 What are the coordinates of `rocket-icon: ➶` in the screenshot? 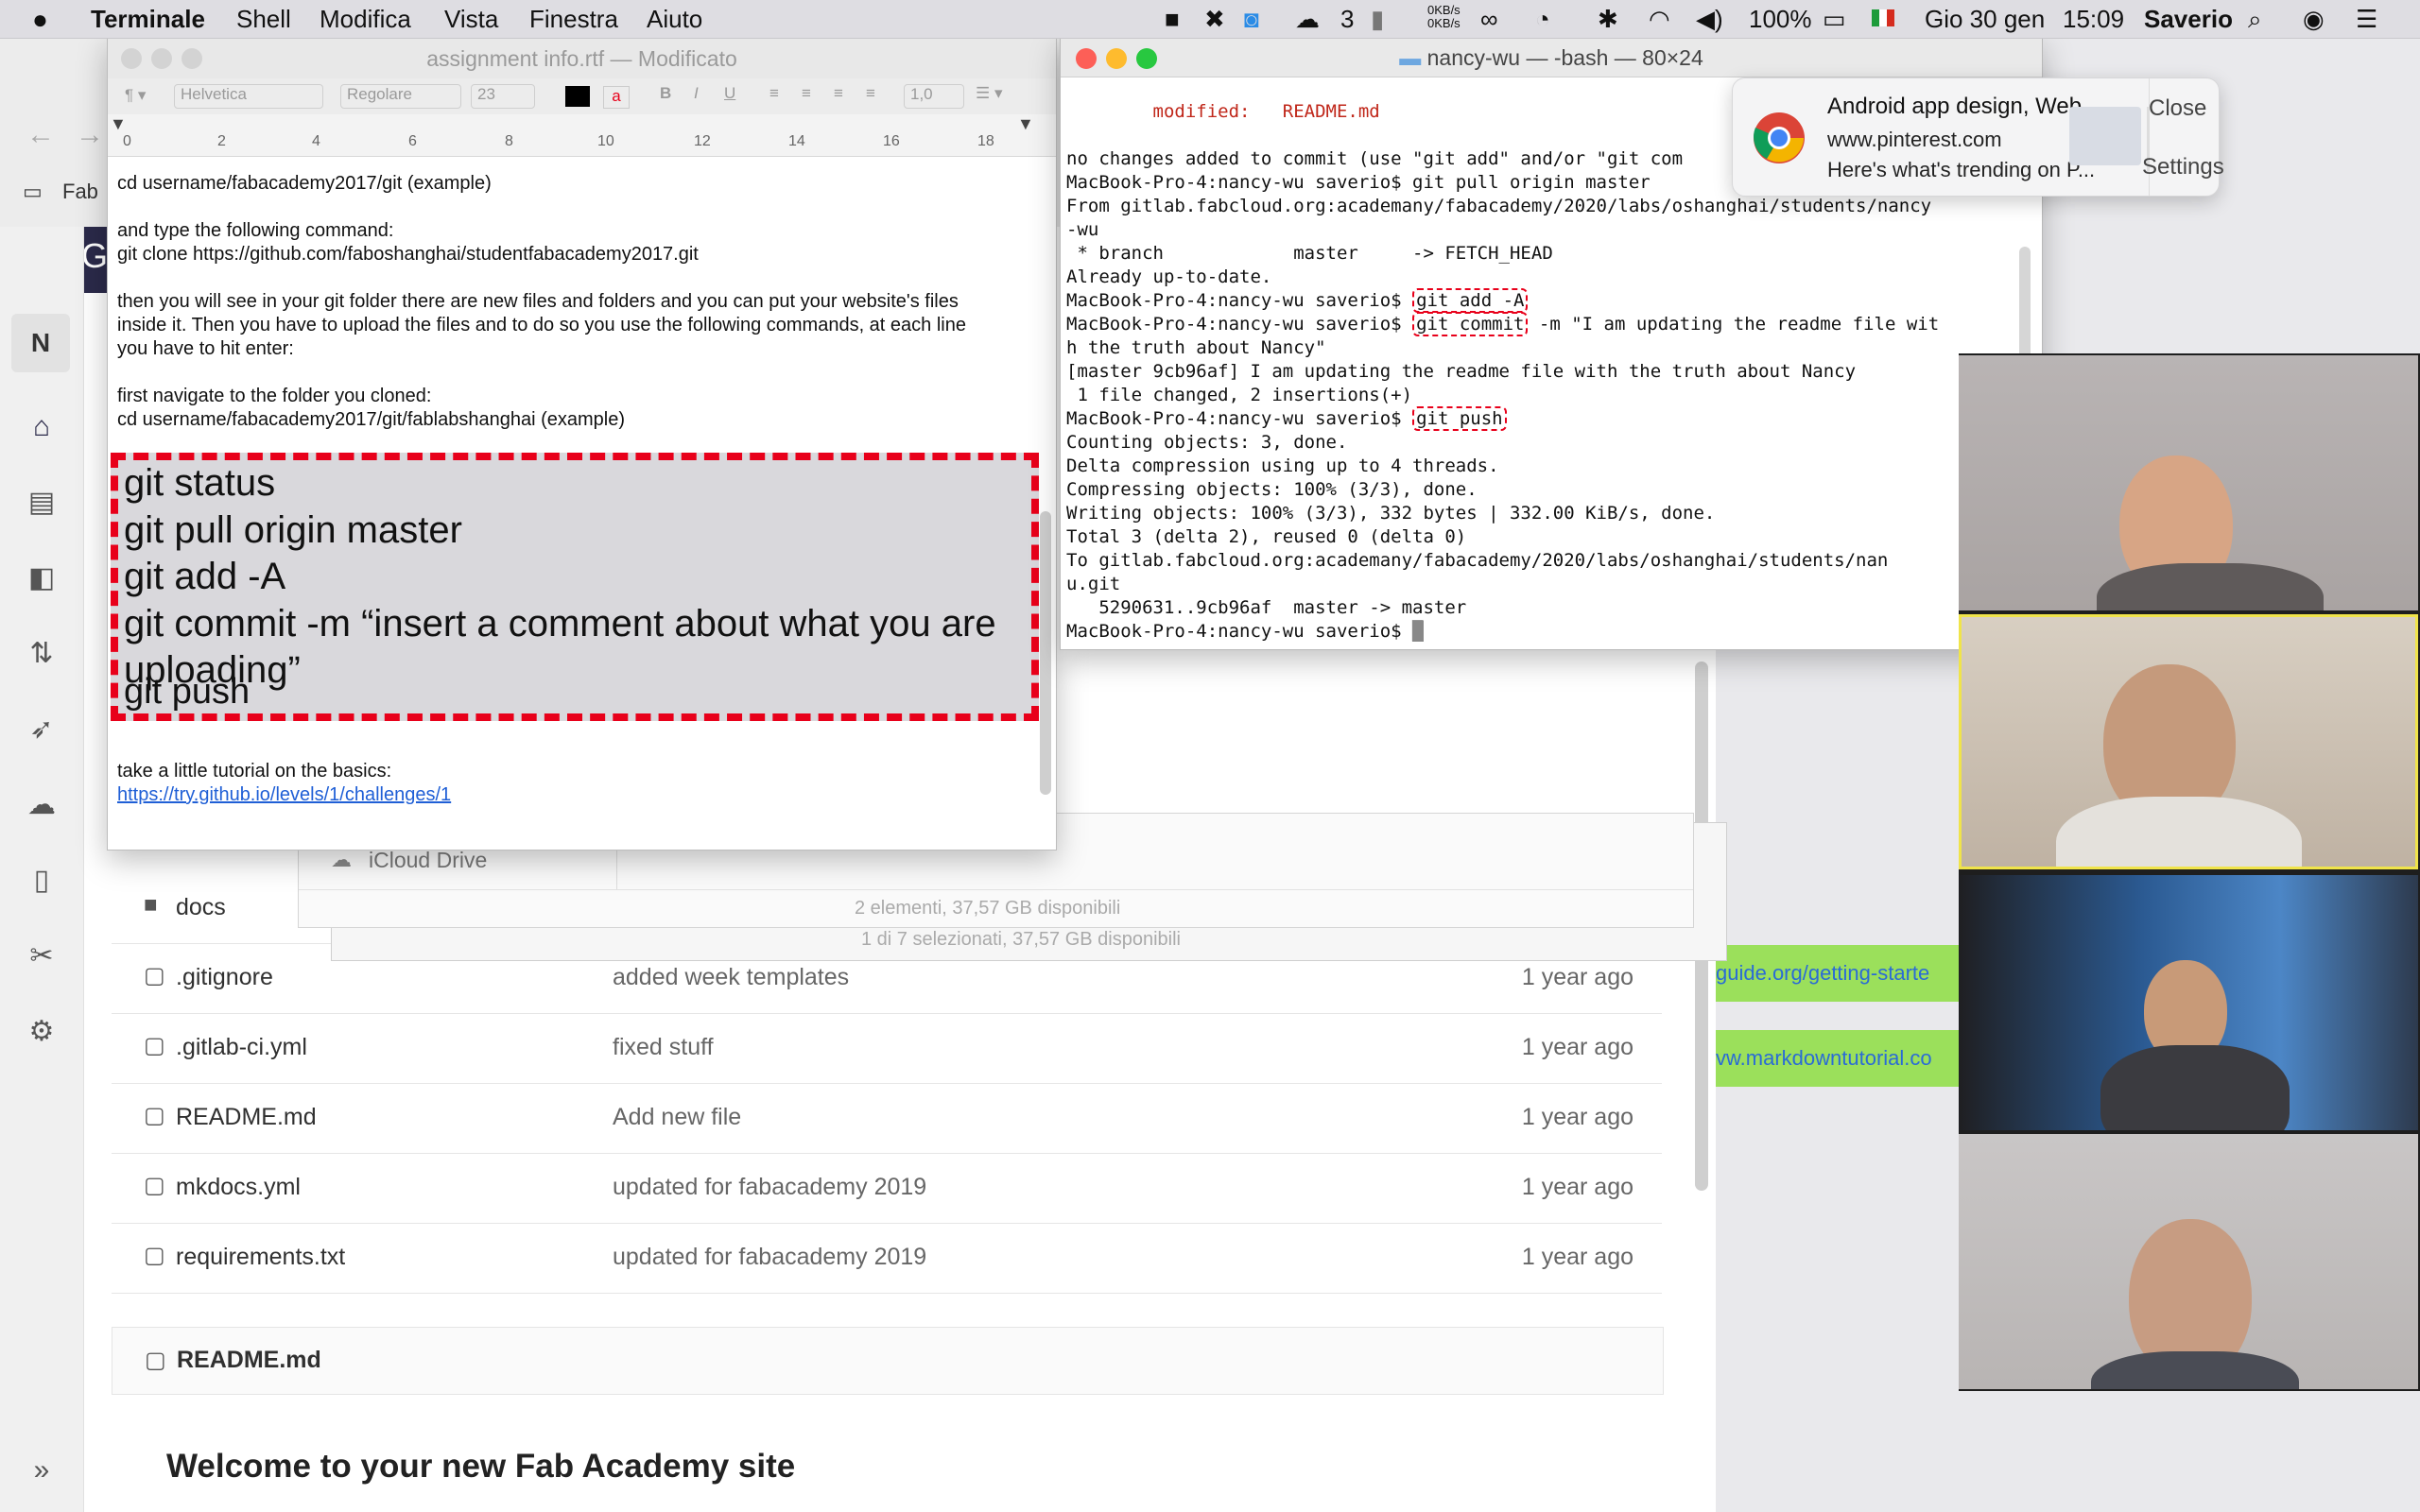 It's located at (41, 729).